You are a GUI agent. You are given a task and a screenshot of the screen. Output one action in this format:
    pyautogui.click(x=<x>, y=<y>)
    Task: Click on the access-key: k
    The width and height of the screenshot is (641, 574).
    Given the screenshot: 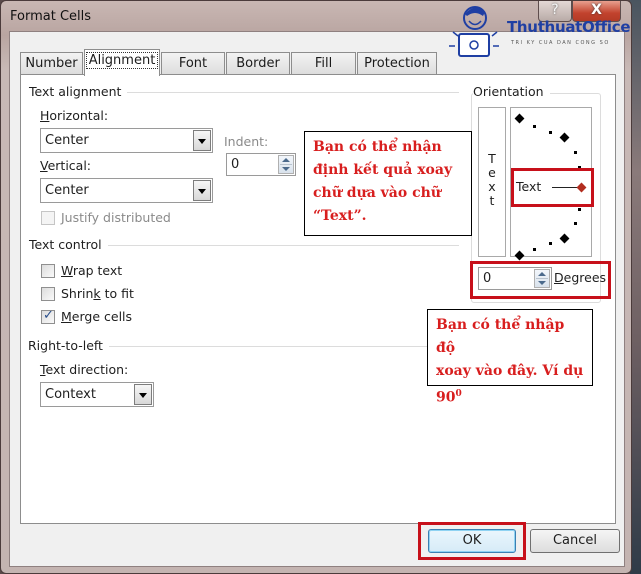 What is the action you would take?
    pyautogui.click(x=97, y=293)
    